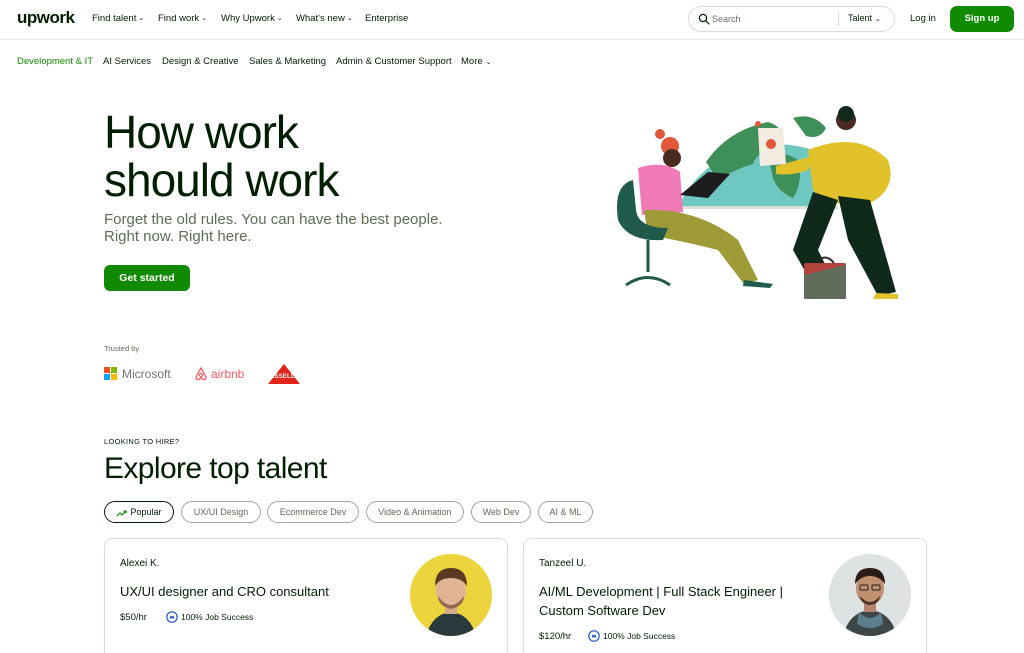  I want to click on microsoft-wordmark: Microsoft, so click(146, 374).